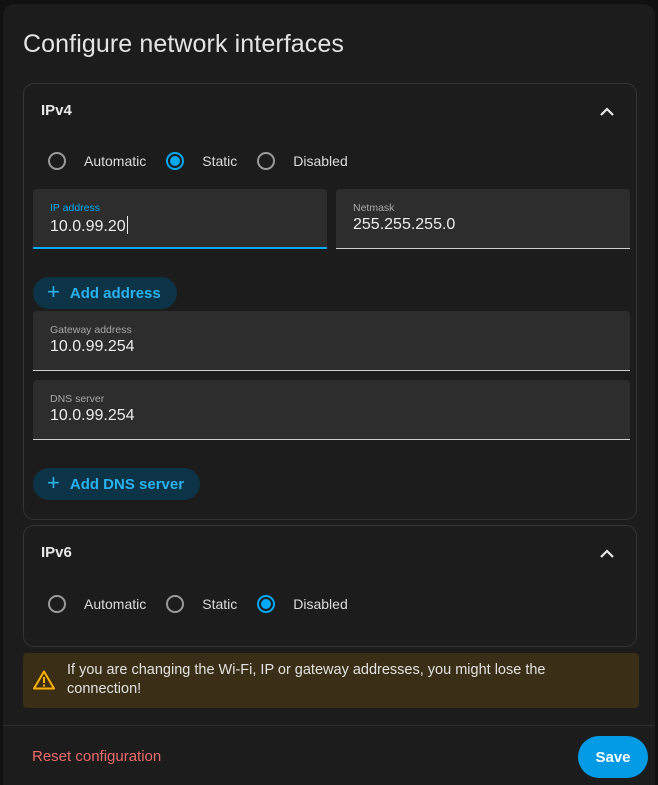  Describe the element at coordinates (374, 208) in the screenshot. I see `netmask-label: Netmask` at that location.